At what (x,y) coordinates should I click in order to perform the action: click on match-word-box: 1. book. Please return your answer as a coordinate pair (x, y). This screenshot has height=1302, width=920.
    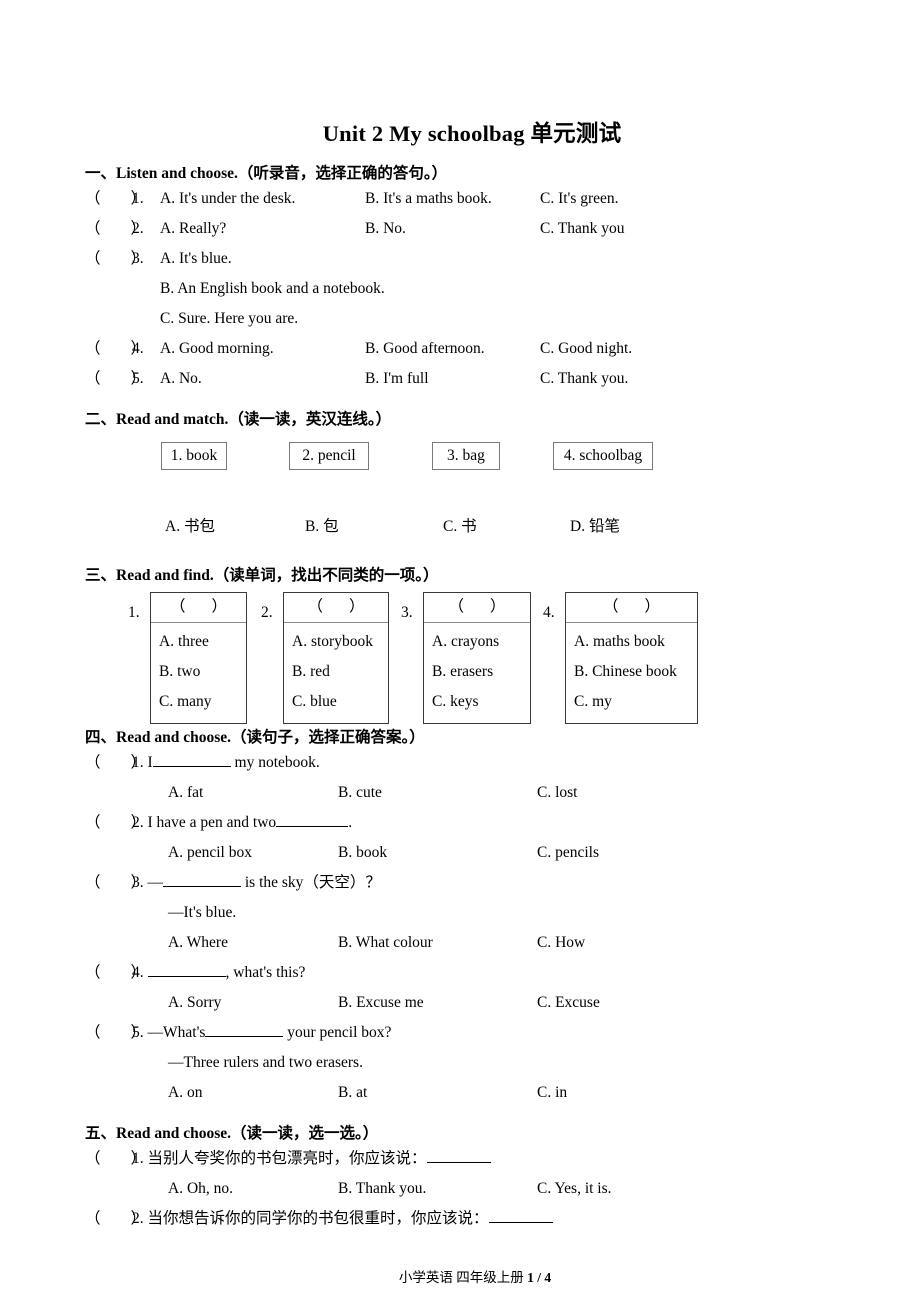
    Looking at the image, I should click on (194, 456).